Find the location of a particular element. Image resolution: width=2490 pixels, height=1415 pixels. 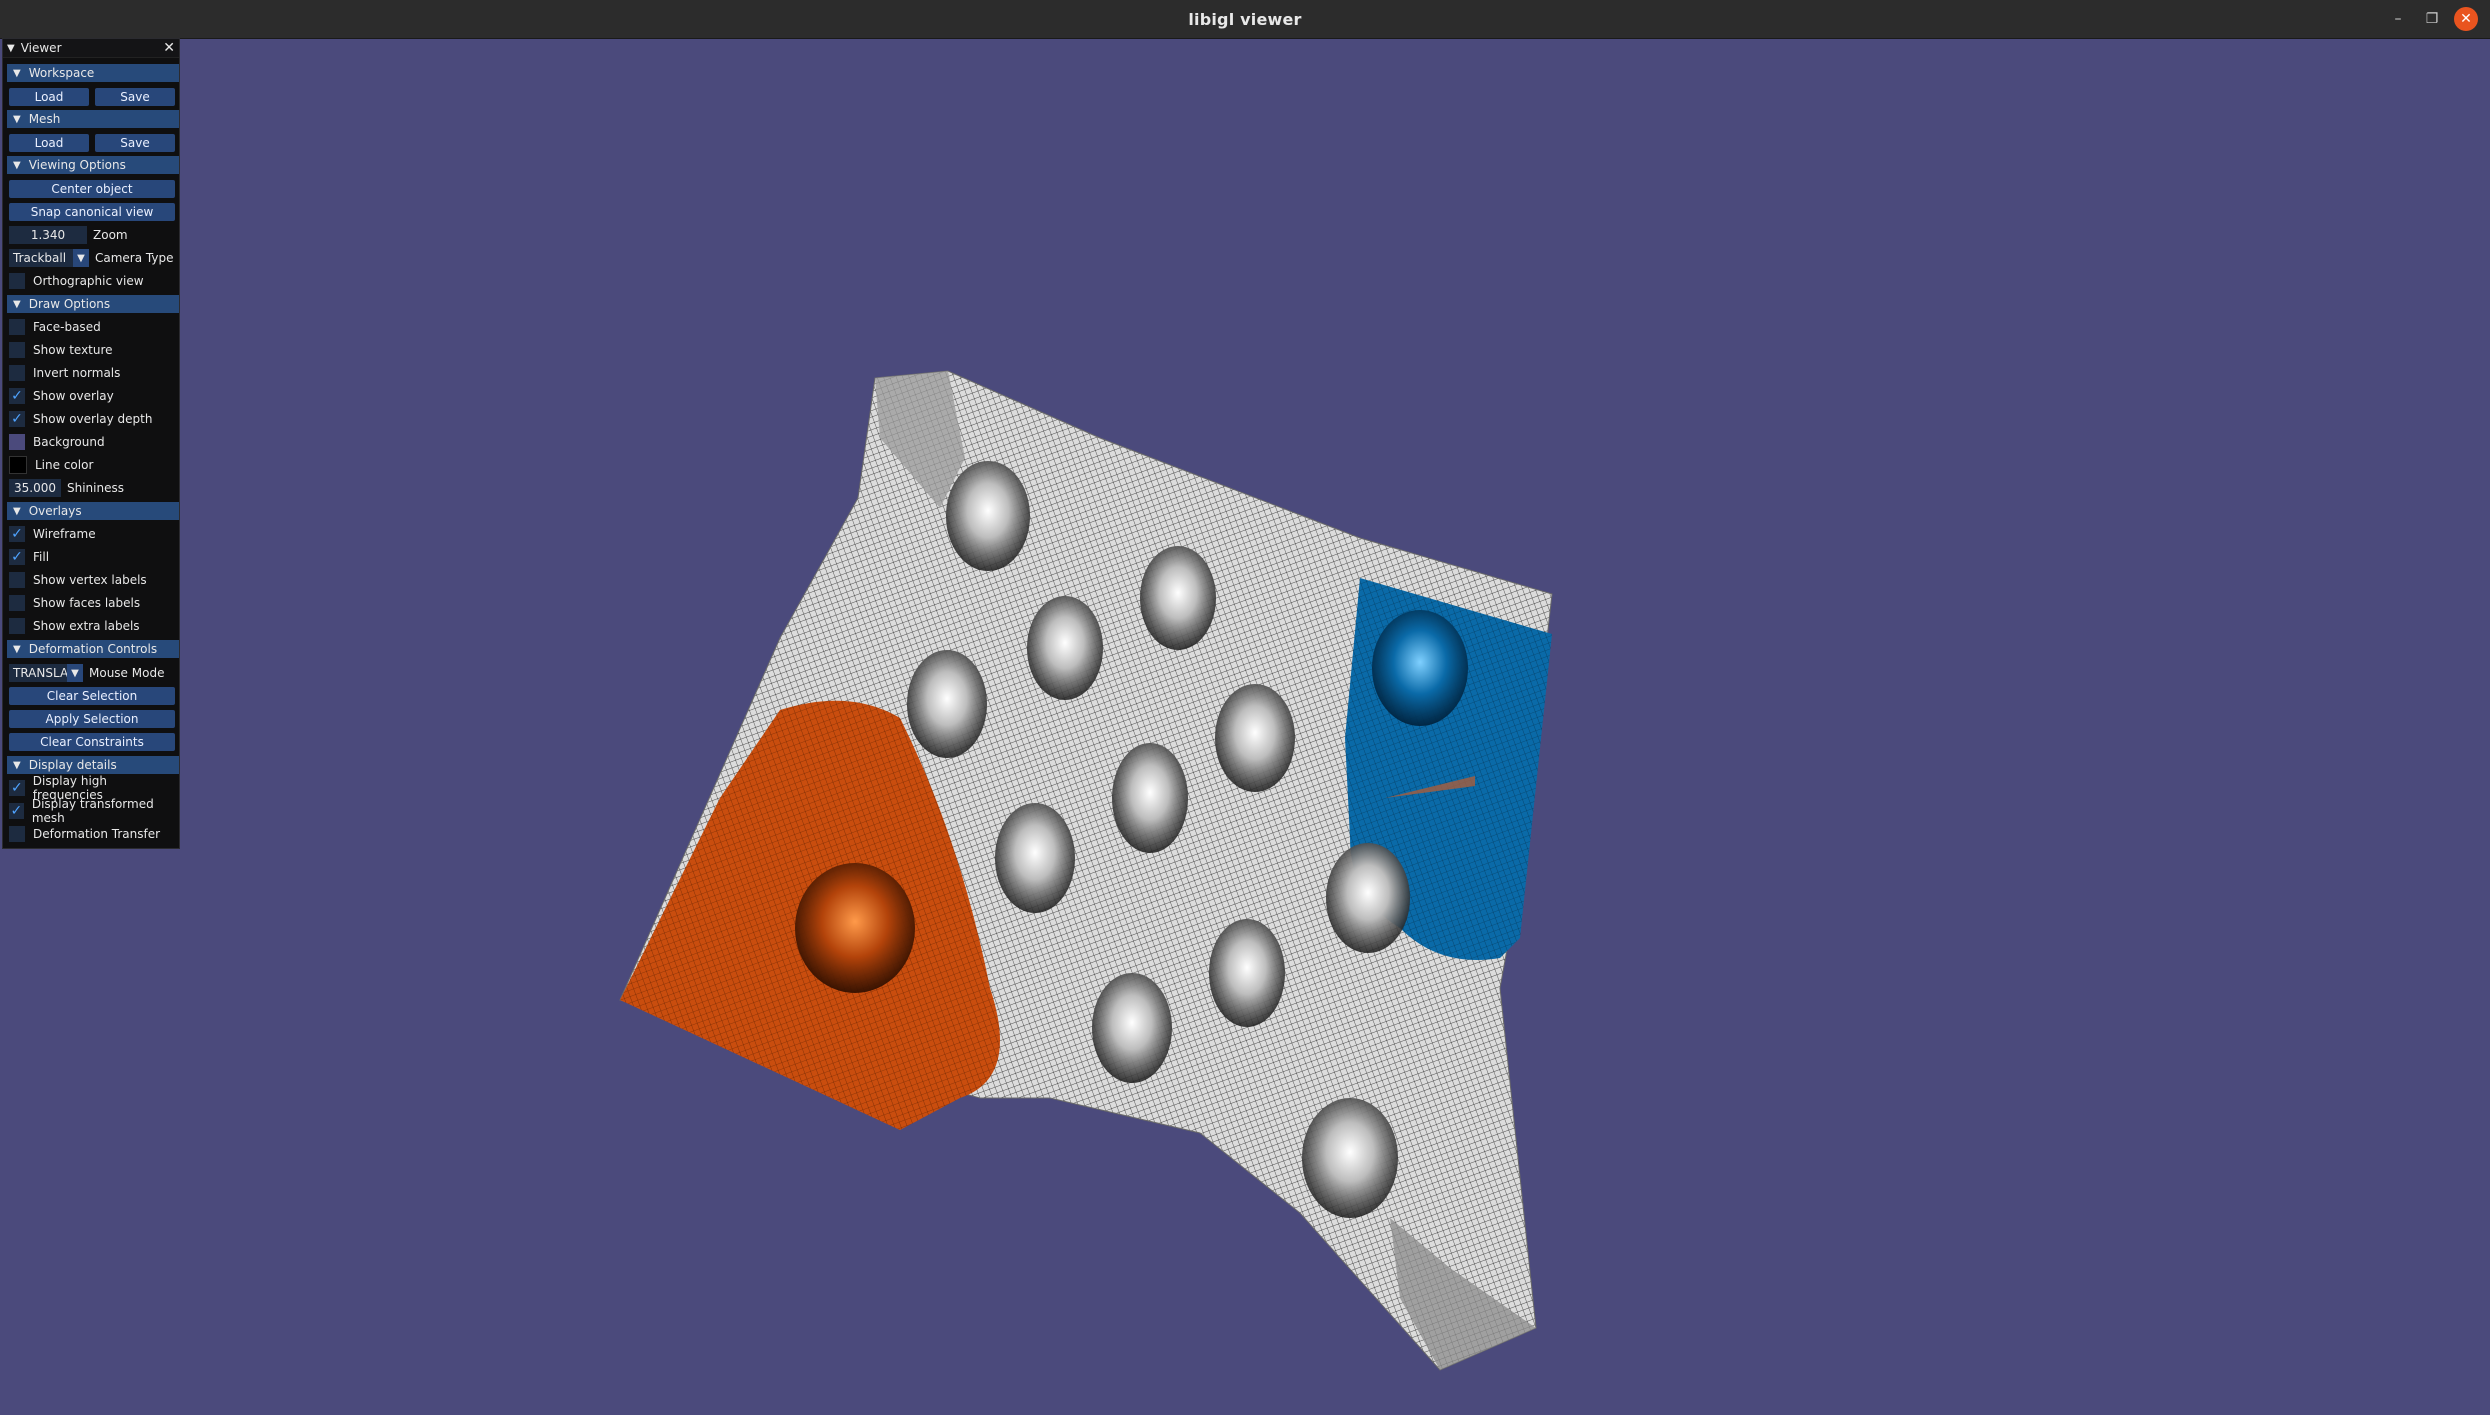

header-label: Deformation Controls is located at coordinates (93, 649).